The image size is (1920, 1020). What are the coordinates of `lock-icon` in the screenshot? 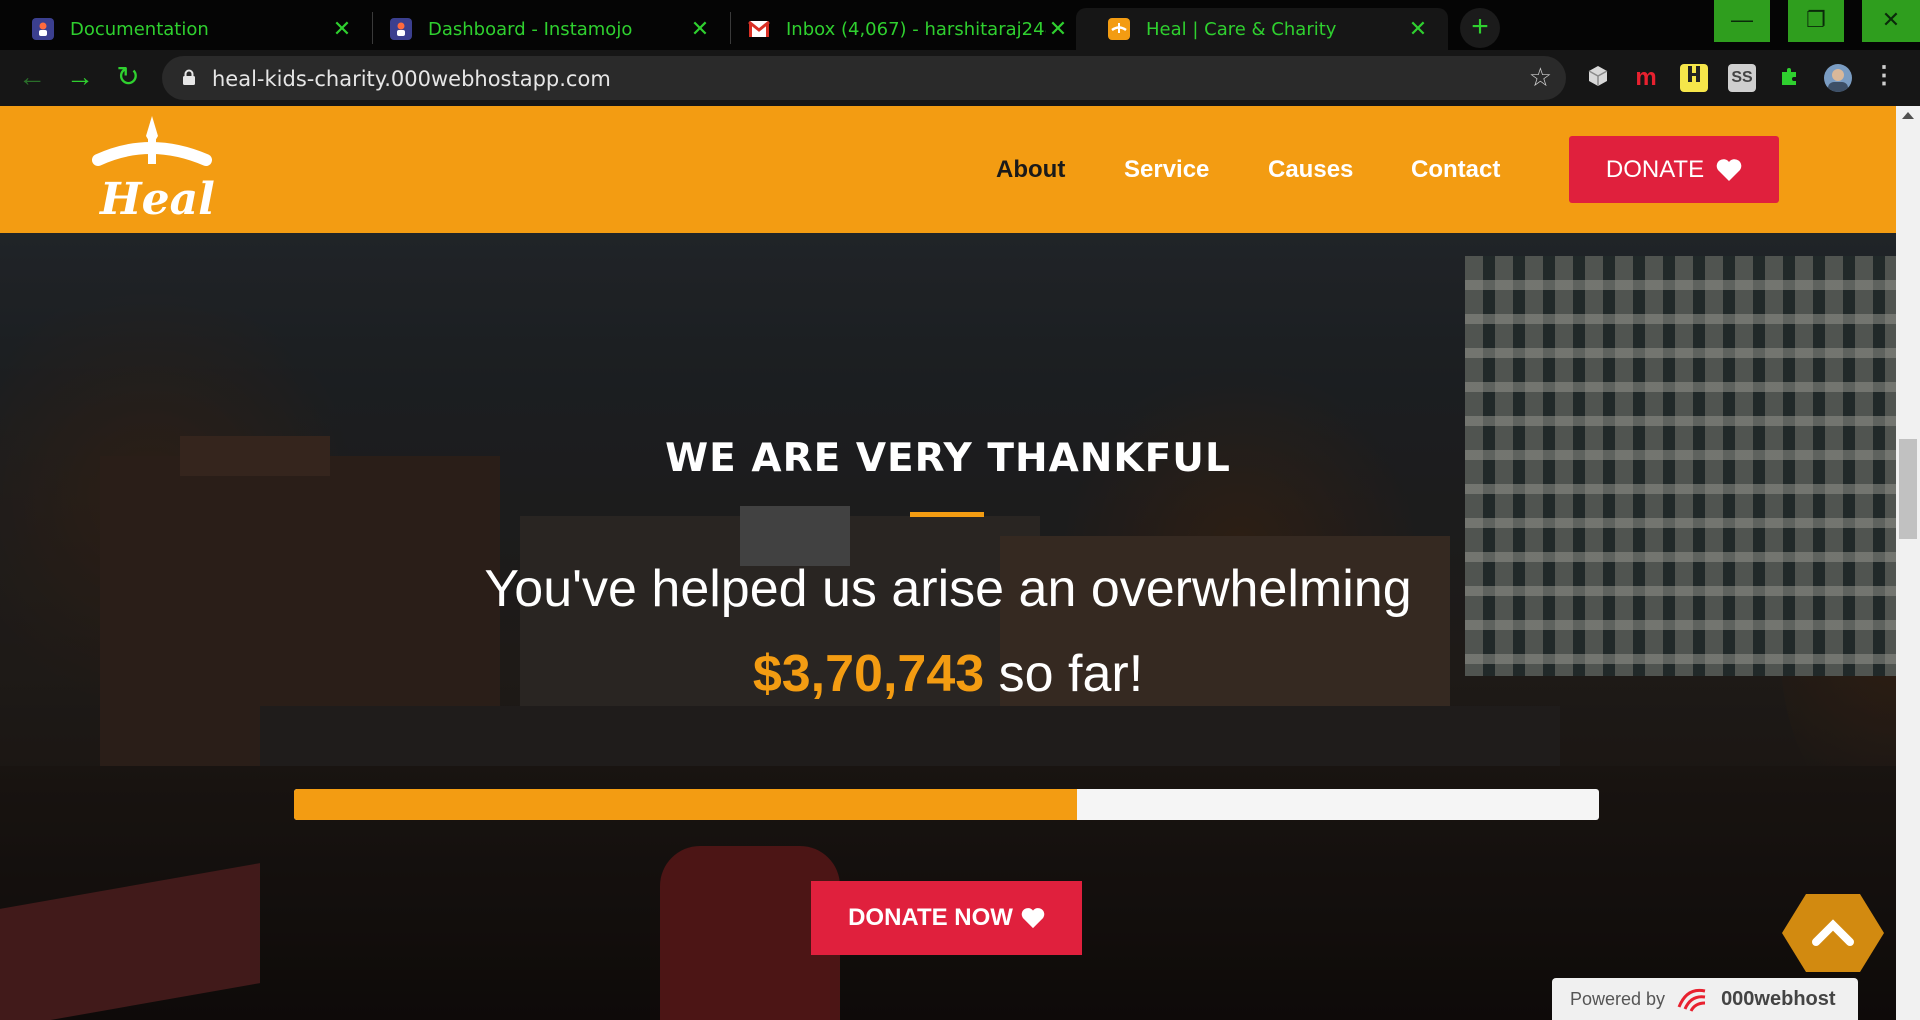 It's located at (189, 77).